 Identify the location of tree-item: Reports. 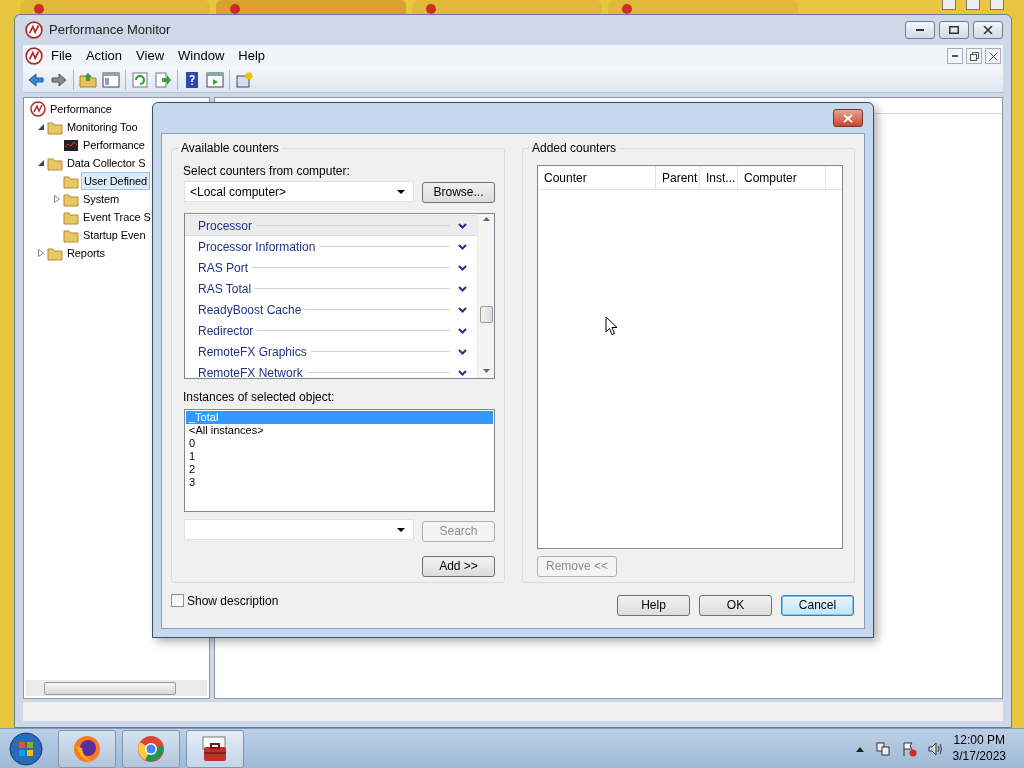
(86, 253).